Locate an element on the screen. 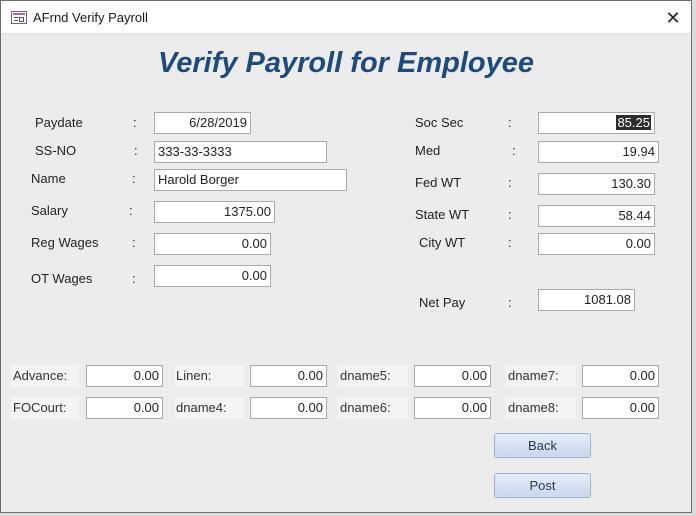  dname6-field: 0.00 is located at coordinates (452, 408).